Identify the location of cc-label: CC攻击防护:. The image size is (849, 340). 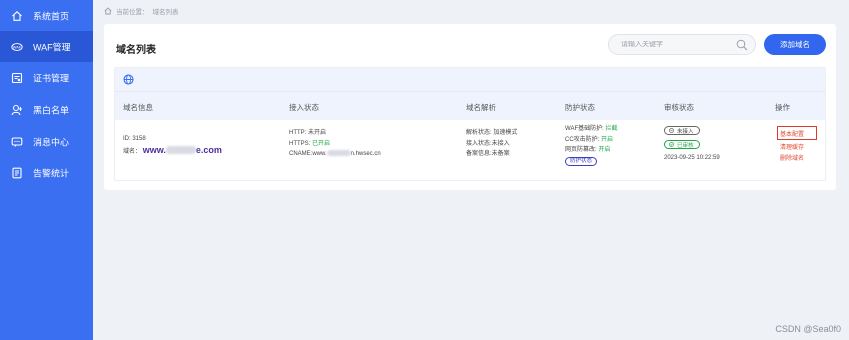
(583, 139).